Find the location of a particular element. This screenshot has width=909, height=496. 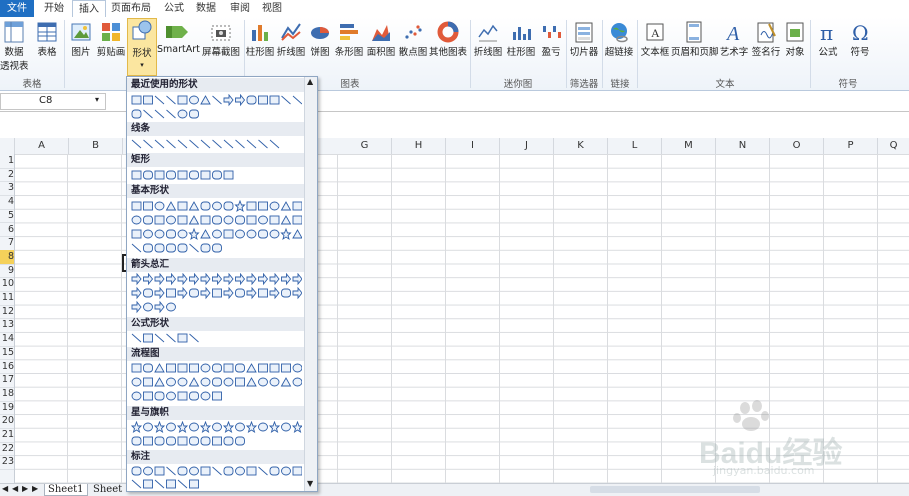

table-button: 表格 is located at coordinates (47, 39).